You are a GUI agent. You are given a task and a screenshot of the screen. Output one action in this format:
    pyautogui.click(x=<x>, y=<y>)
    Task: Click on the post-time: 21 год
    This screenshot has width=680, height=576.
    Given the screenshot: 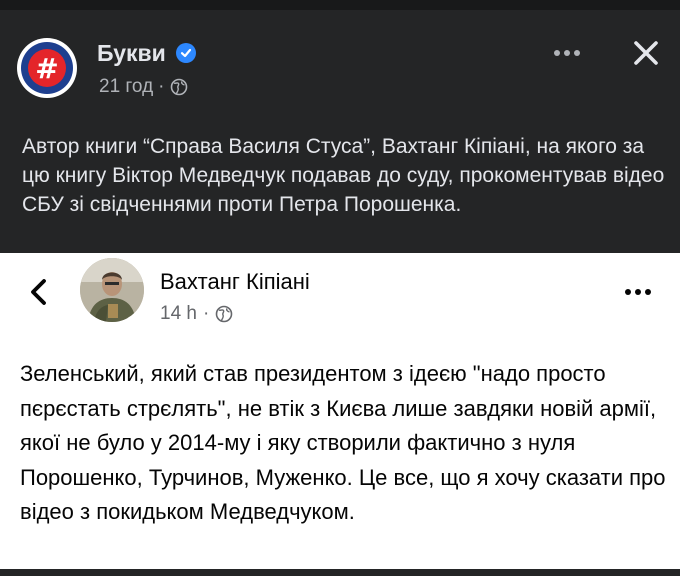 What is the action you would take?
    pyautogui.click(x=126, y=87)
    